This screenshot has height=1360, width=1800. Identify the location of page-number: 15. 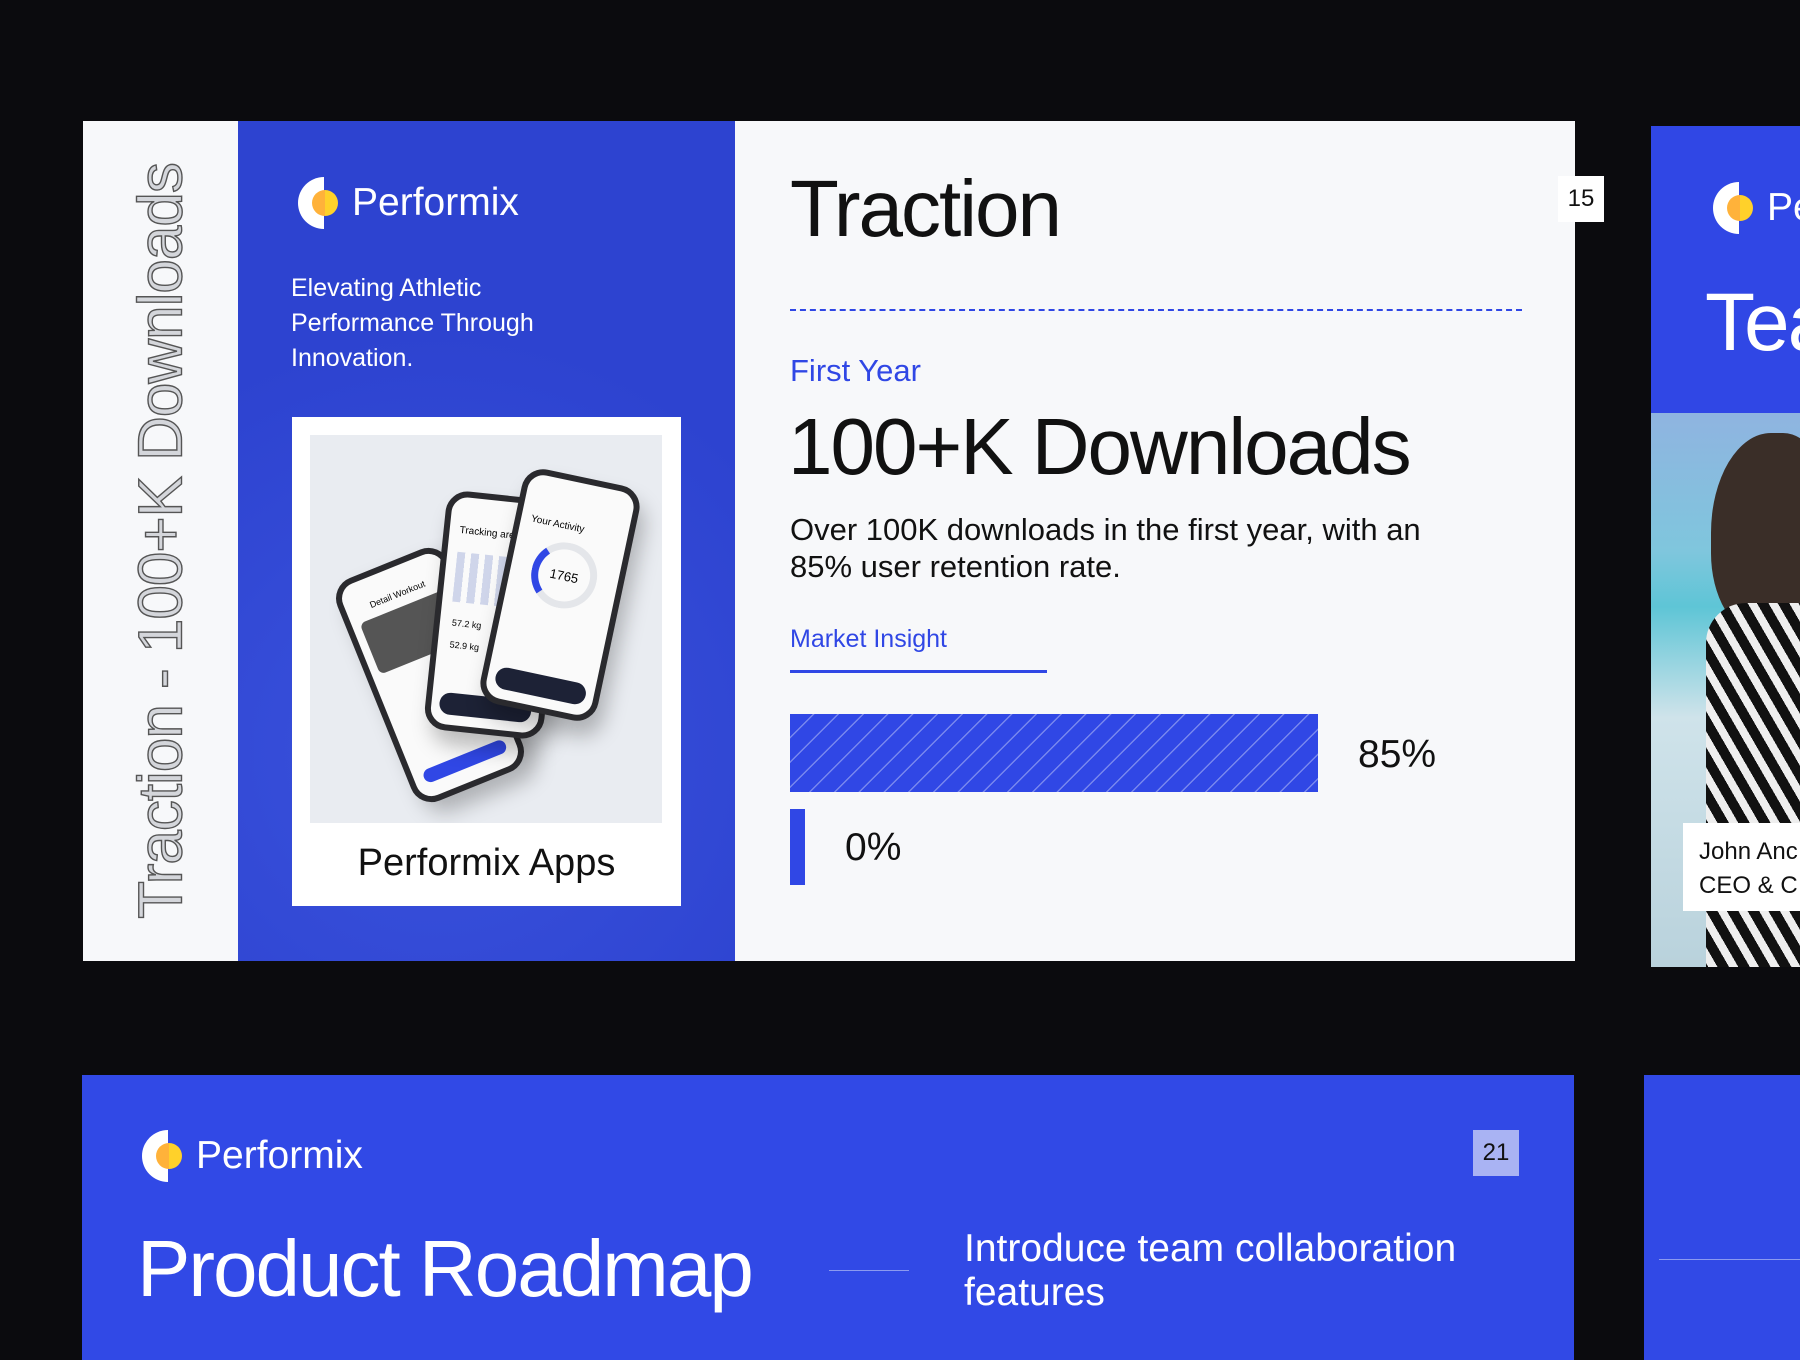
(1581, 199).